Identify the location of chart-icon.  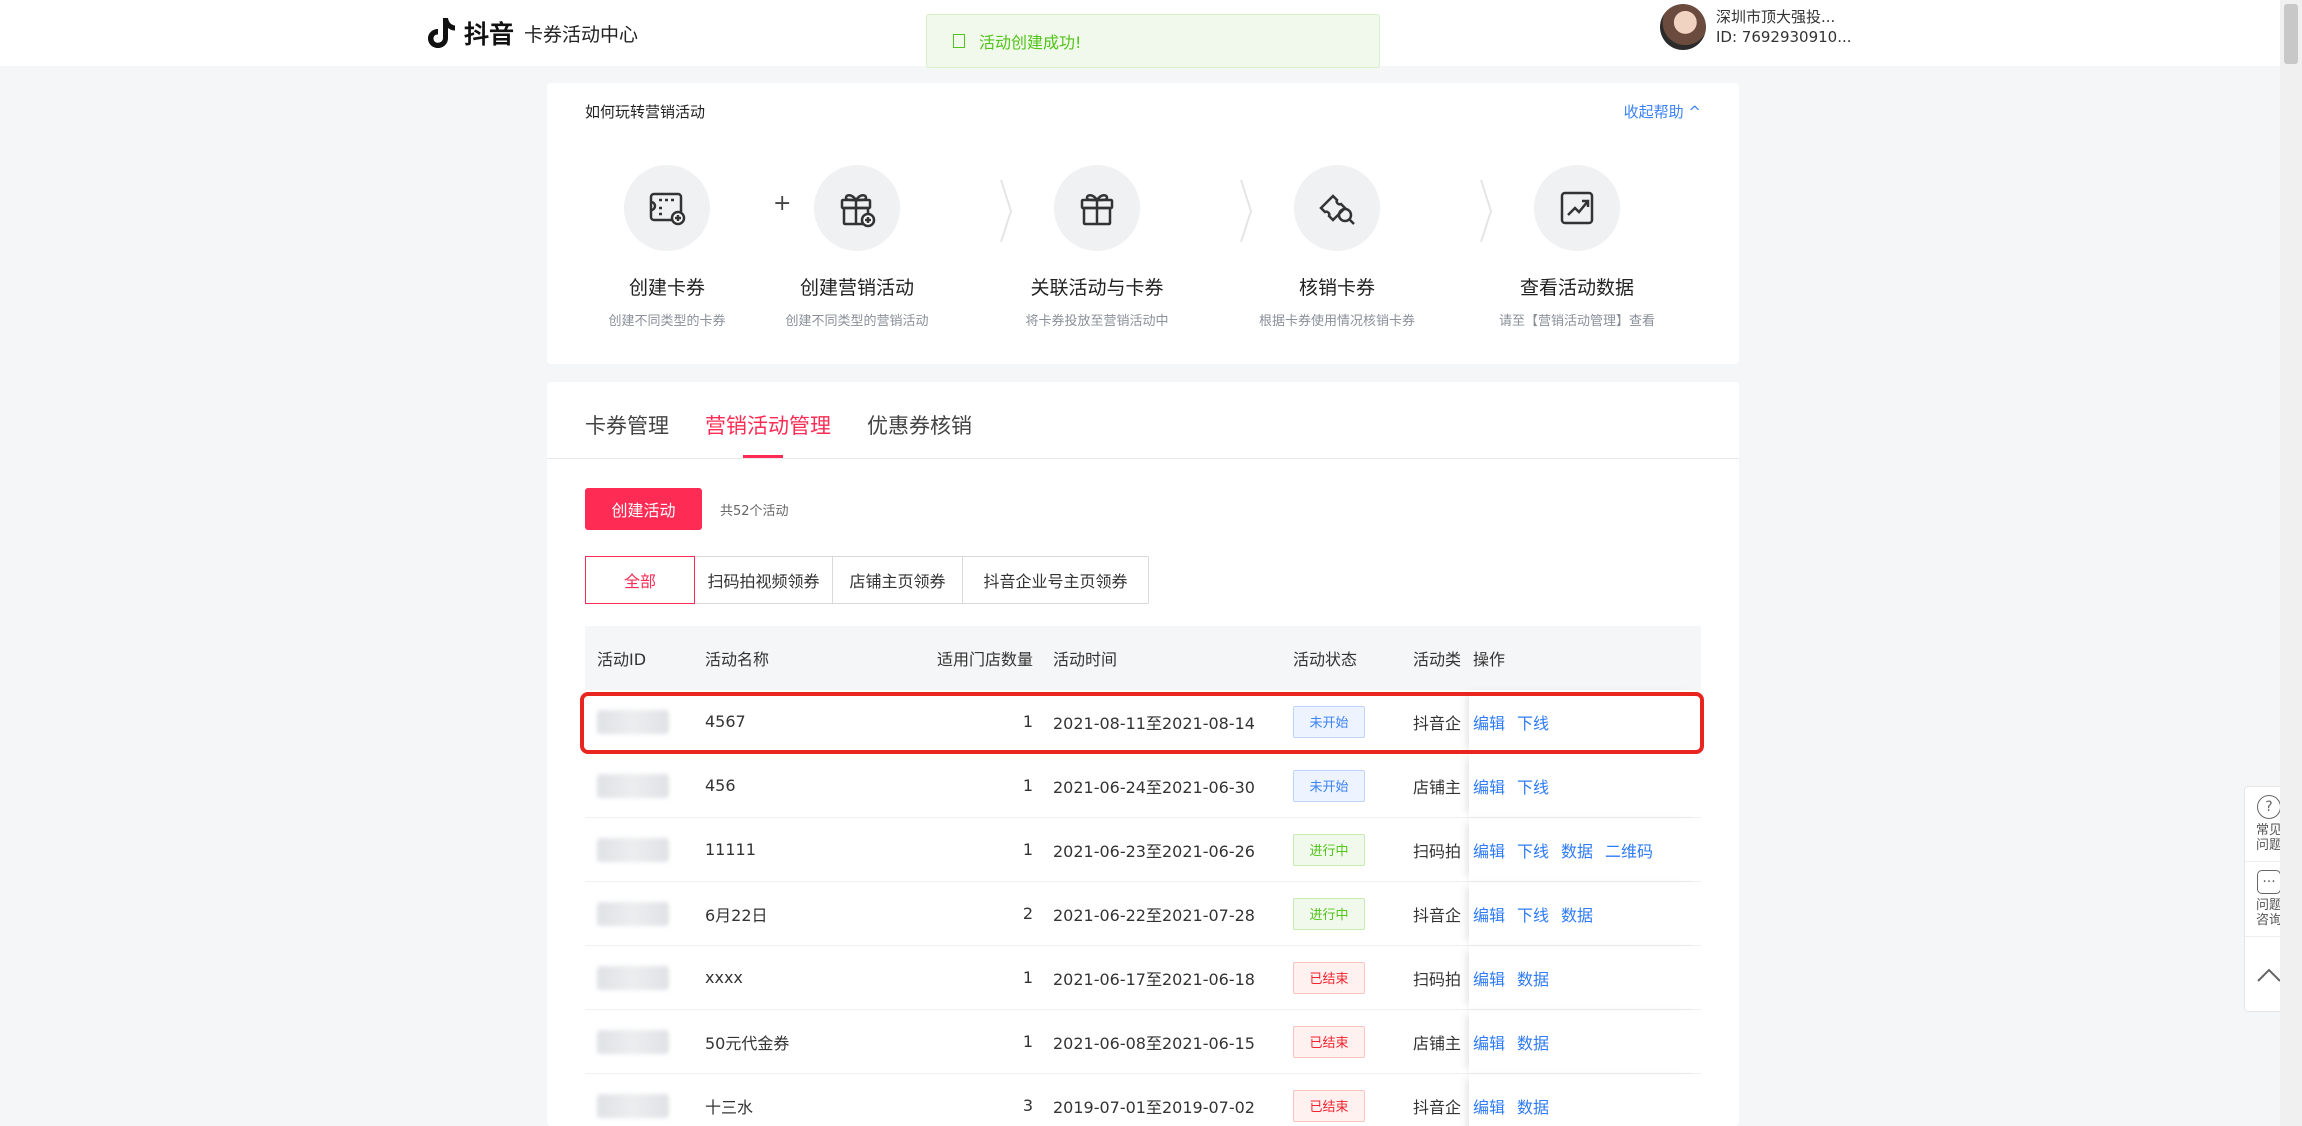
(1577, 208).